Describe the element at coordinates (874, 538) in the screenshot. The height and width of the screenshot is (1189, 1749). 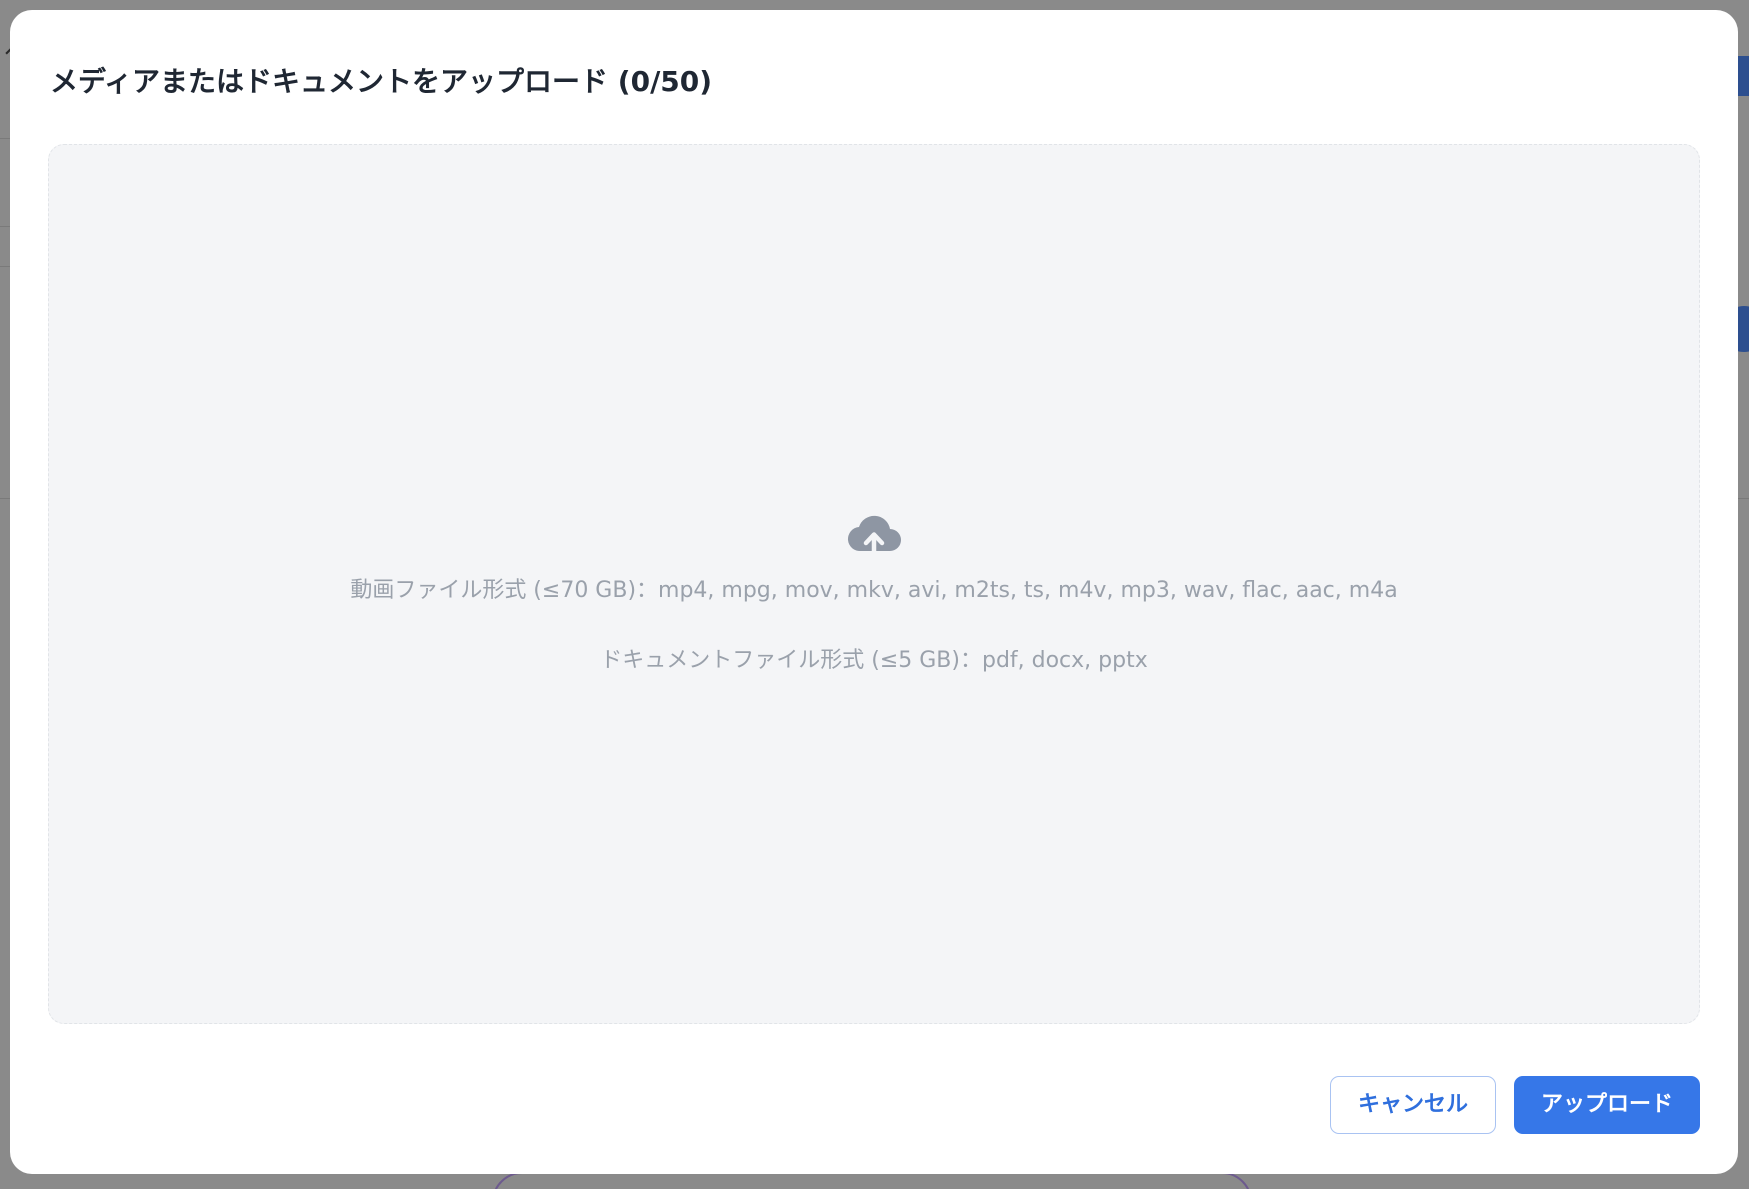
I see `cloud-upload-icon` at that location.